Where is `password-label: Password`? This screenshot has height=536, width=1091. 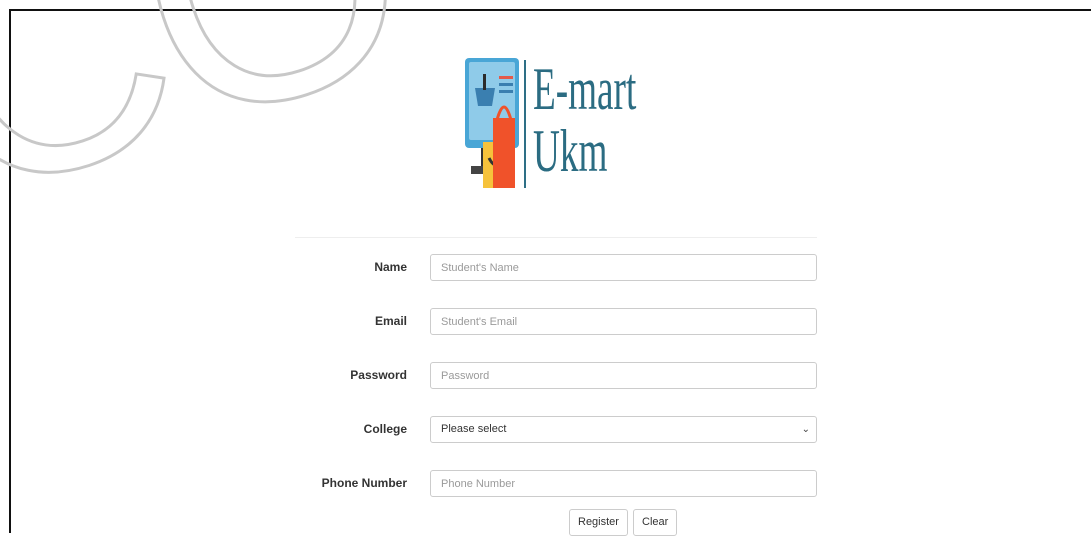
password-label: Password is located at coordinates (378, 375).